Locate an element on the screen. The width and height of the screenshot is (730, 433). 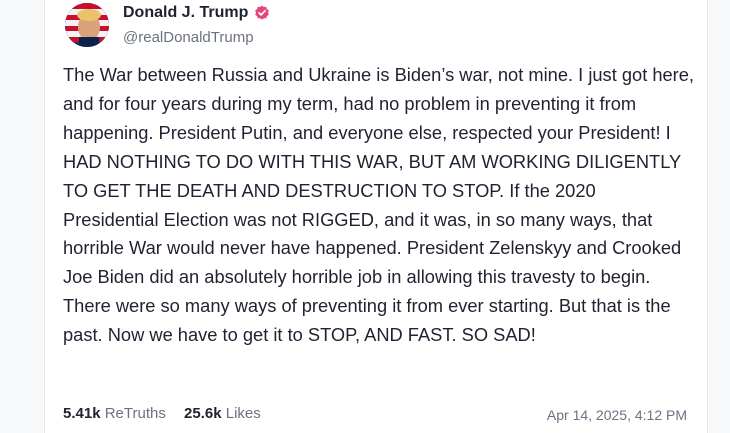
likes-count: 25.6k is located at coordinates (203, 413).